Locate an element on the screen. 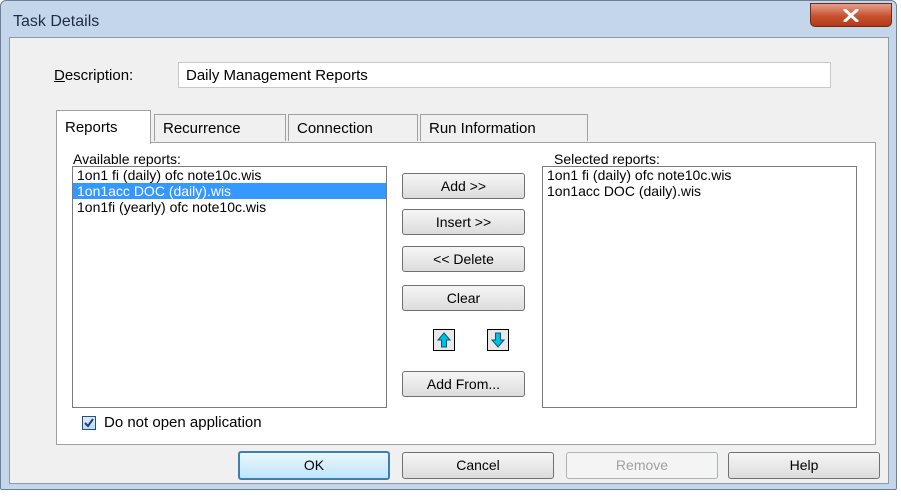 This screenshot has height=499, width=901. delete-button: << Delete is located at coordinates (463, 259).